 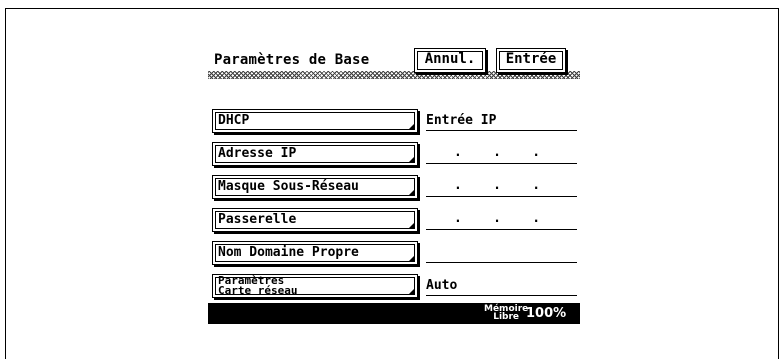 What do you see at coordinates (497, 218) in the screenshot?
I see `gateway-value-text: . . .` at bounding box center [497, 218].